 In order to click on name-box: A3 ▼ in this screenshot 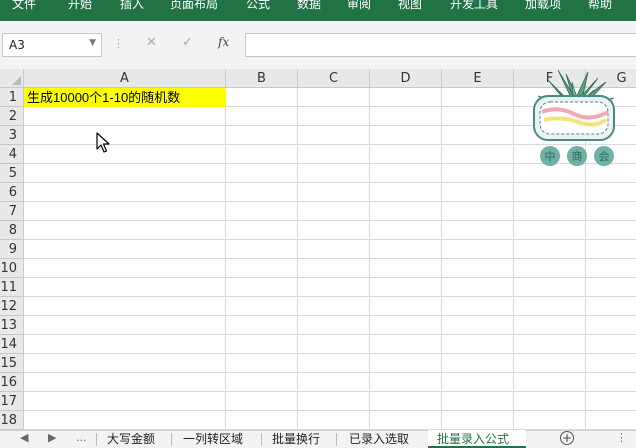, I will do `click(52, 45)`.